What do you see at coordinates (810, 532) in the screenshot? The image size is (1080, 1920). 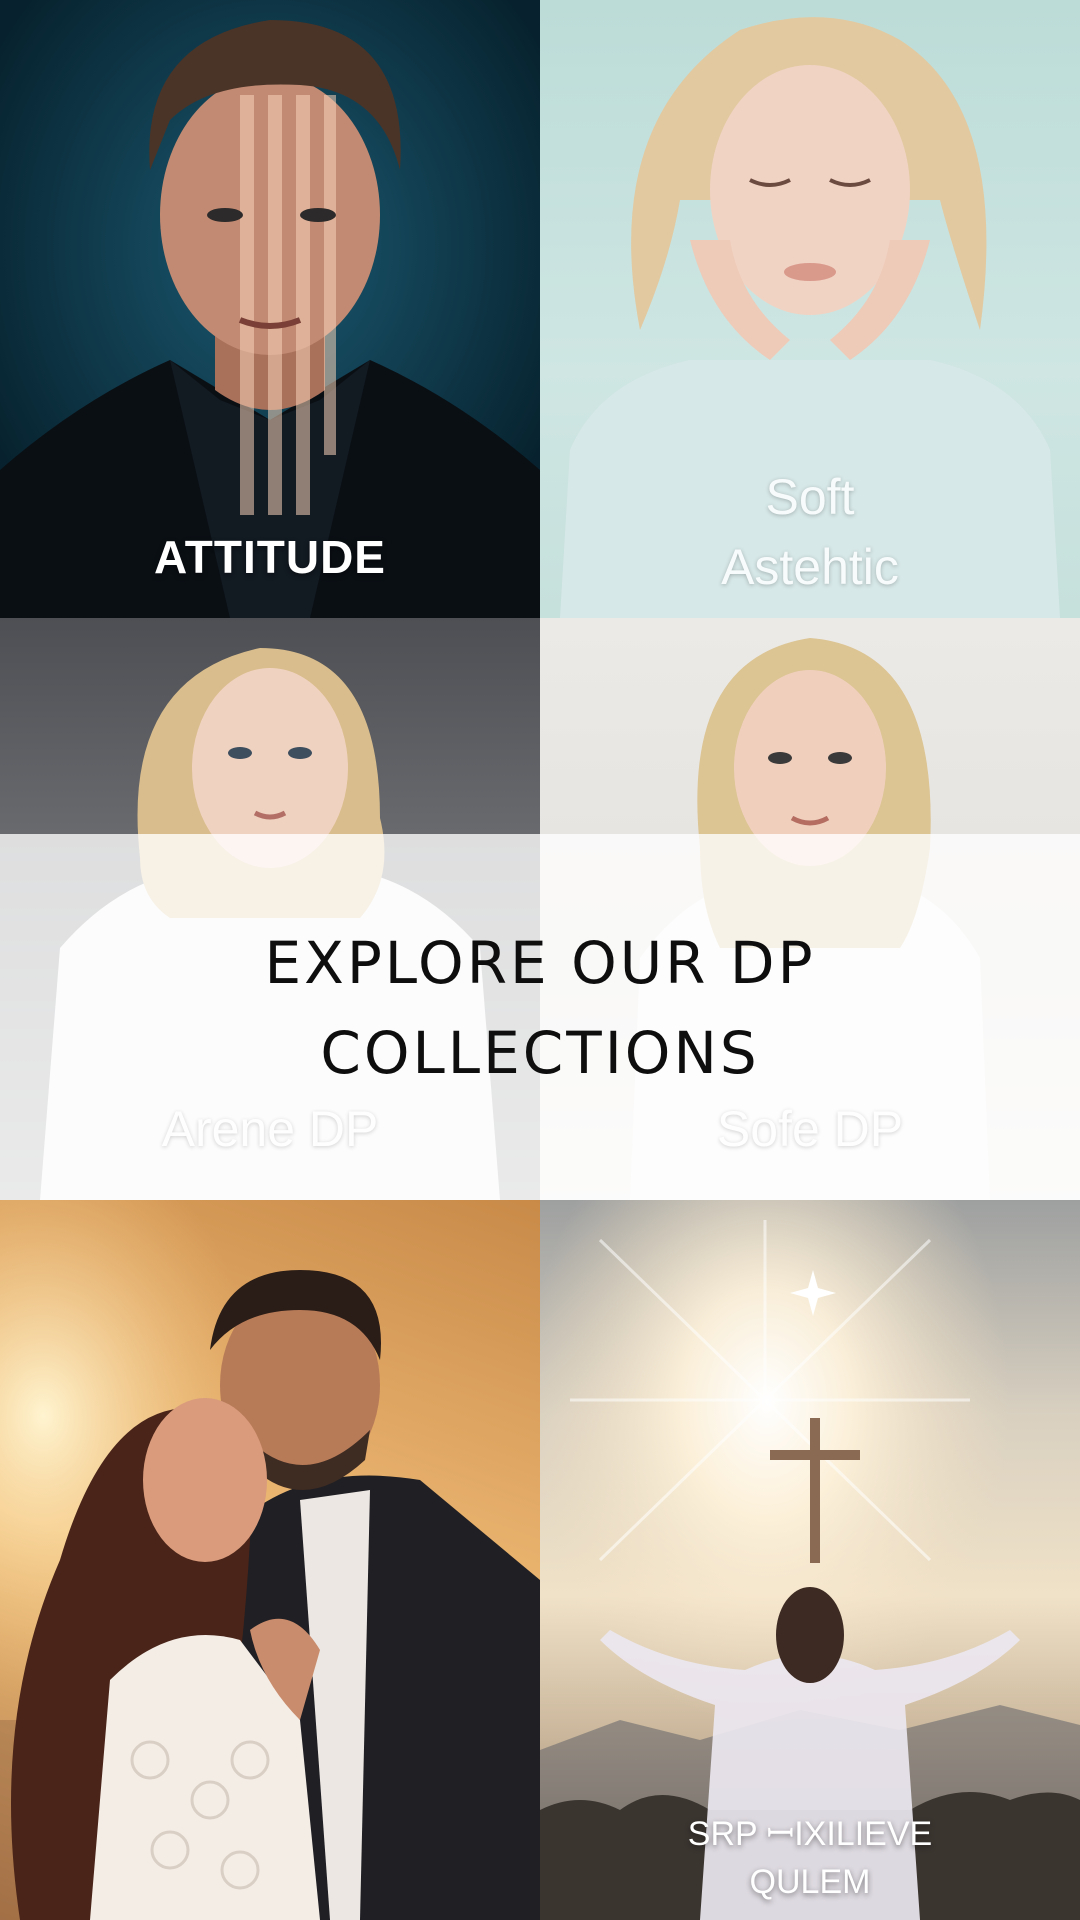 I see `collection-label-soft-aesthetic: Soft Astehtic` at bounding box center [810, 532].